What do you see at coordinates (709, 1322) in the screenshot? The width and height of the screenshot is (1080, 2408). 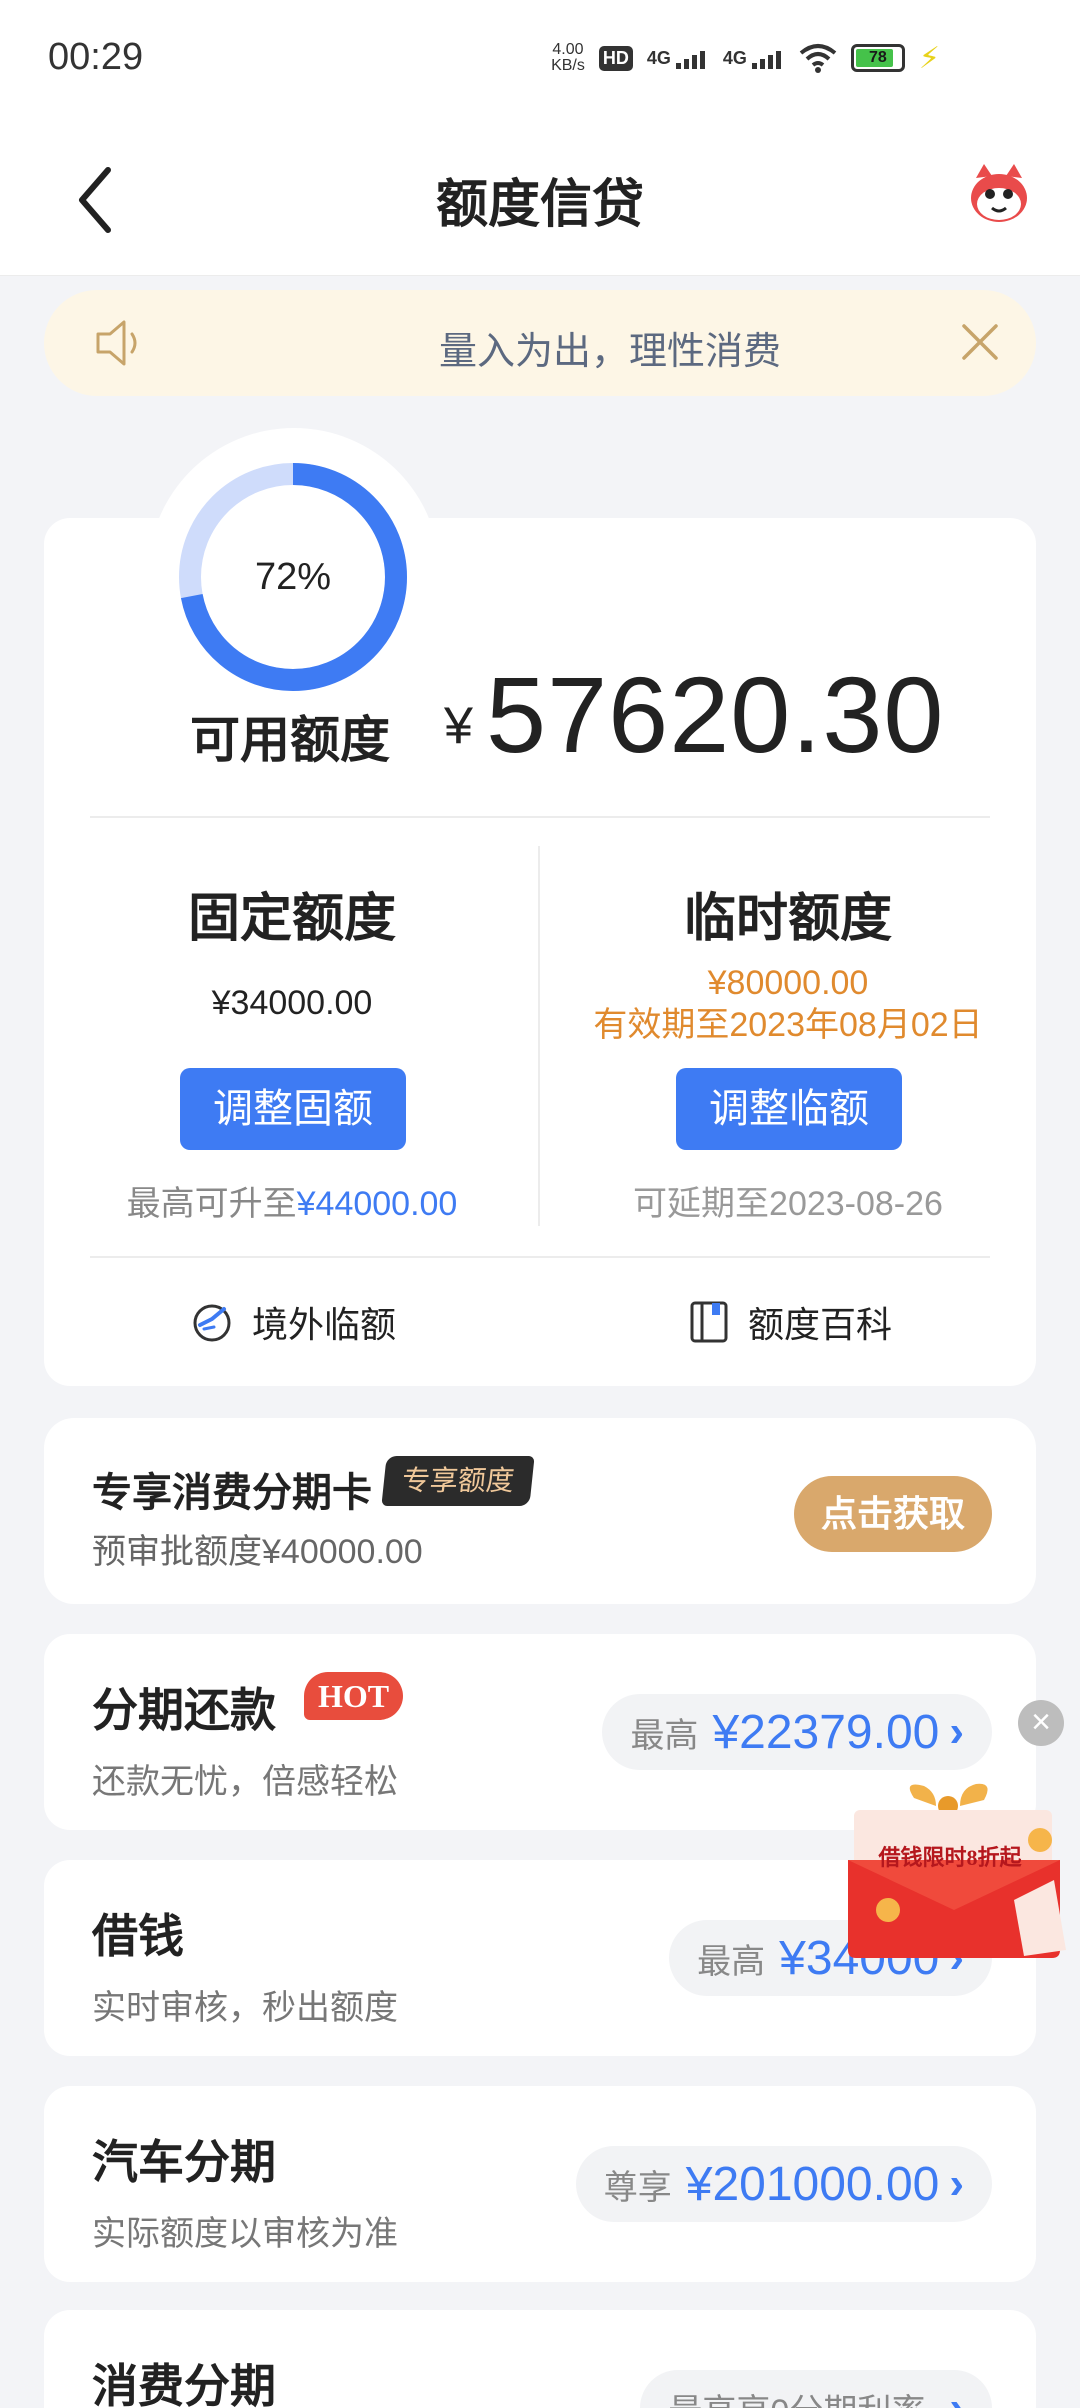 I see `book-icon` at bounding box center [709, 1322].